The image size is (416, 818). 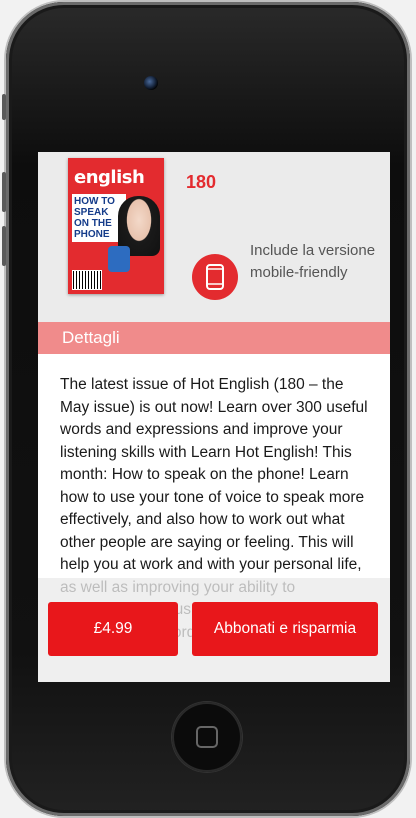 What do you see at coordinates (285, 629) in the screenshot?
I see `subscribe-button: Abbonati e risparmia` at bounding box center [285, 629].